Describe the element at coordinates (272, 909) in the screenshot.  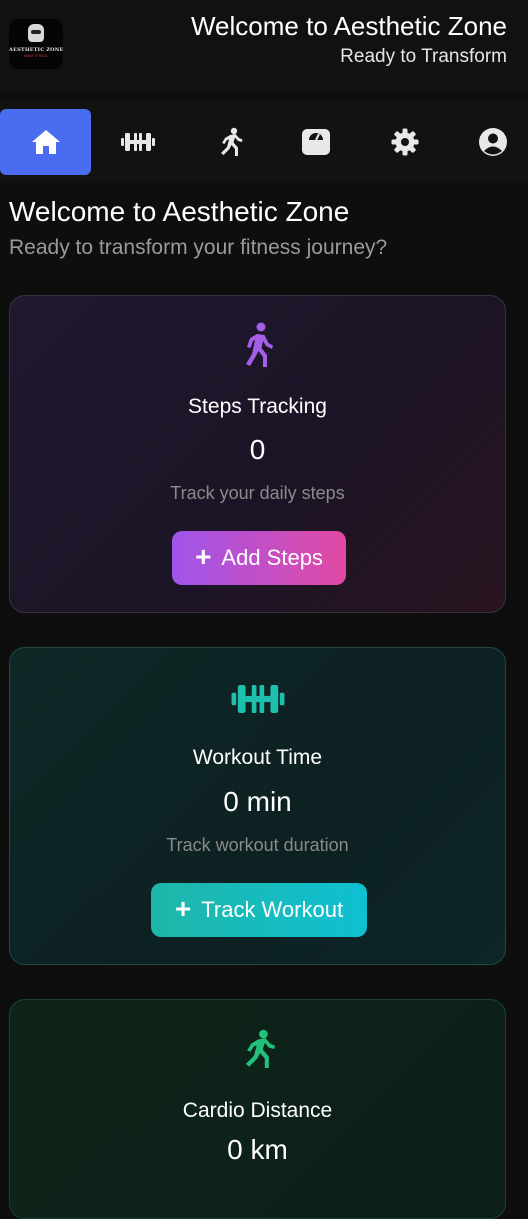
I see `track-workout-label: Track Workout` at that location.